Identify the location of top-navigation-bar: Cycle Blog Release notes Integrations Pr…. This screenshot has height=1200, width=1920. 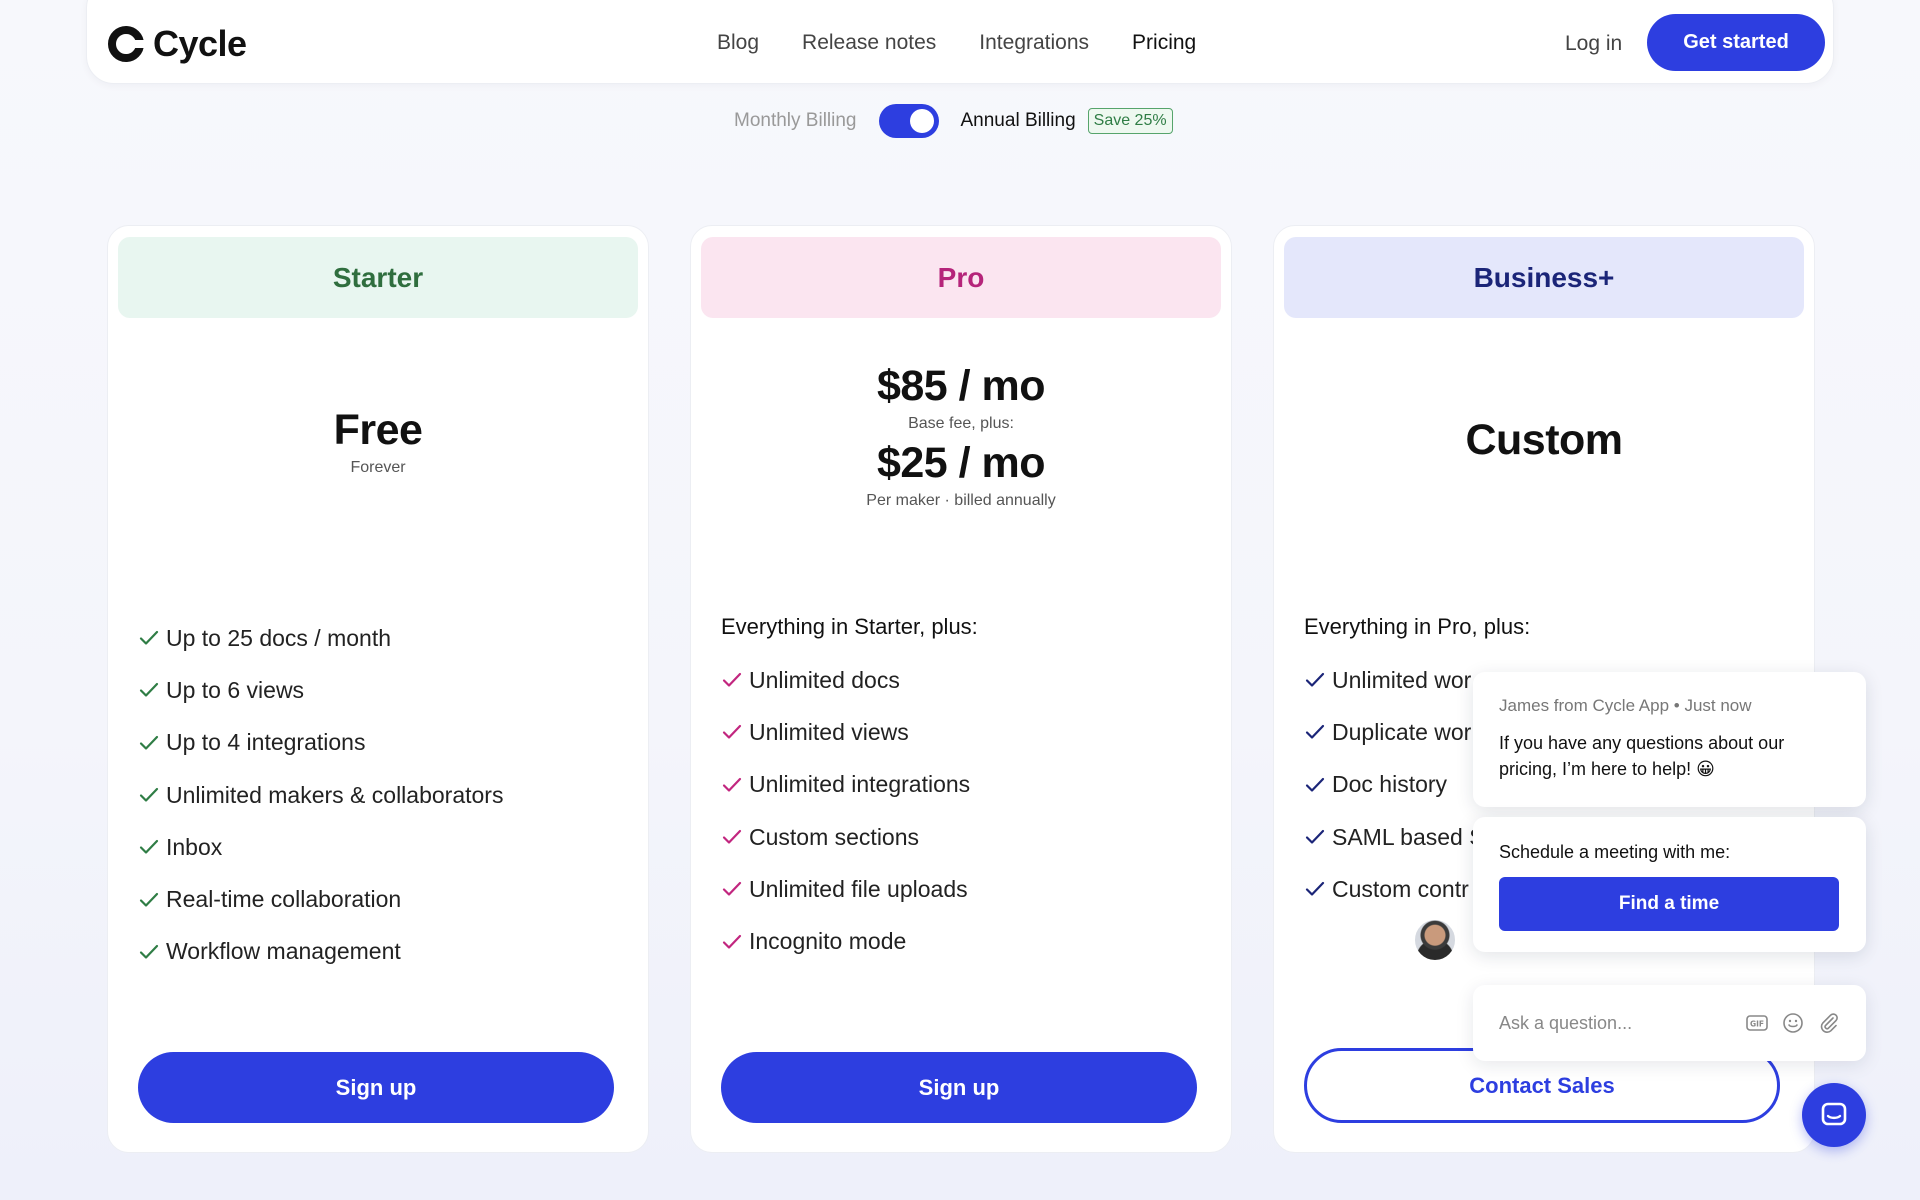
(960, 42).